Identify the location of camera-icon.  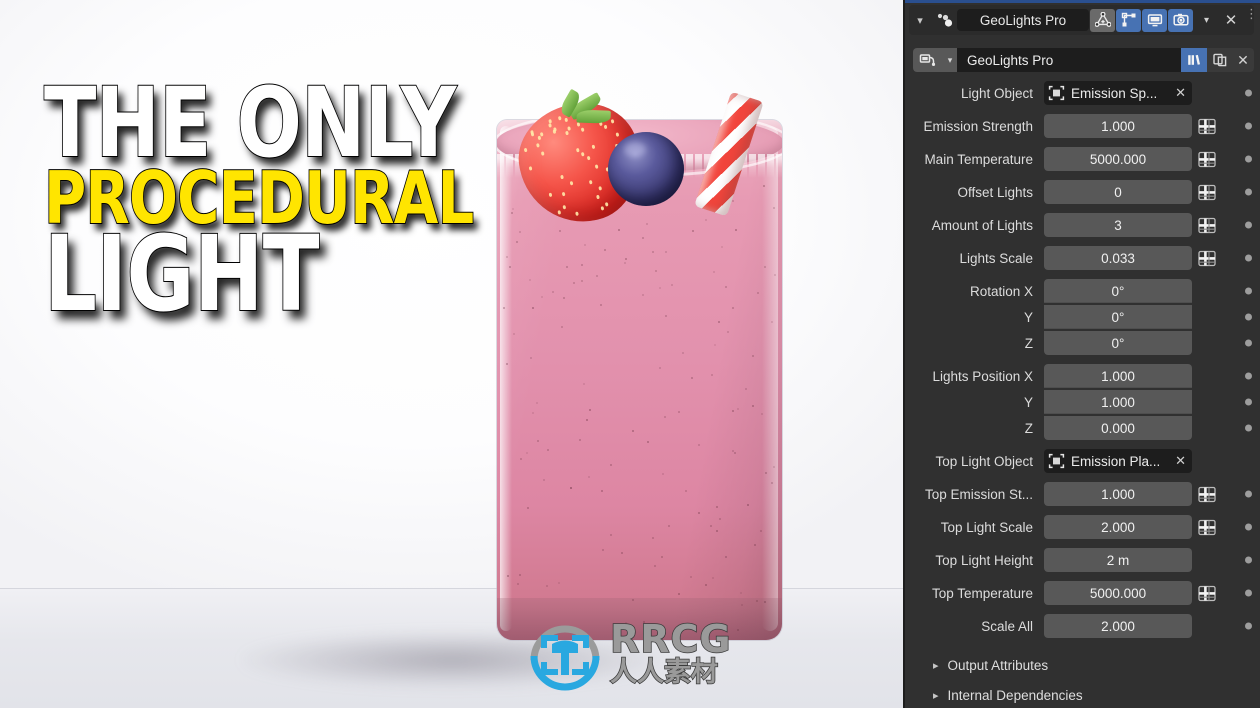
(1180, 20).